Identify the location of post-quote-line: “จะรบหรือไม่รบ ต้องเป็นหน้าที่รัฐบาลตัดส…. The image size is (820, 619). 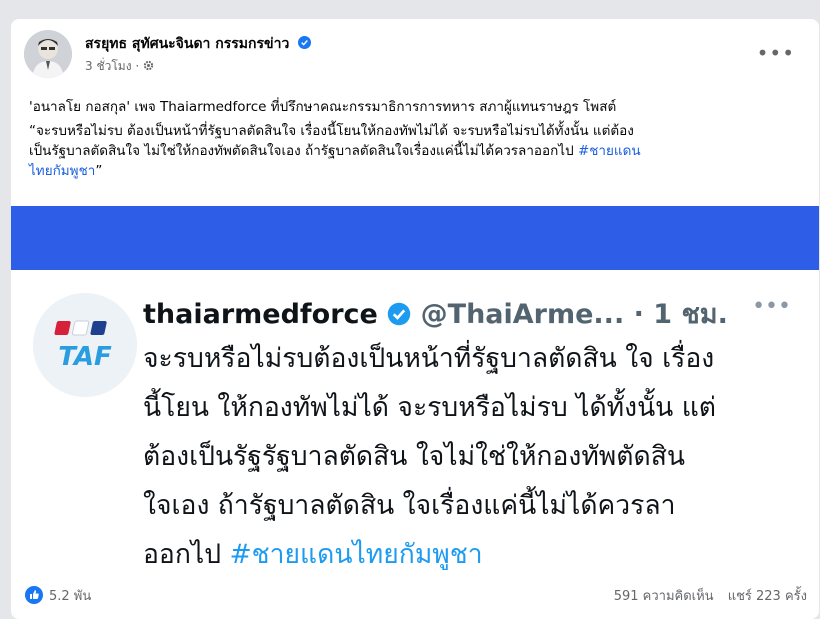
(331, 131).